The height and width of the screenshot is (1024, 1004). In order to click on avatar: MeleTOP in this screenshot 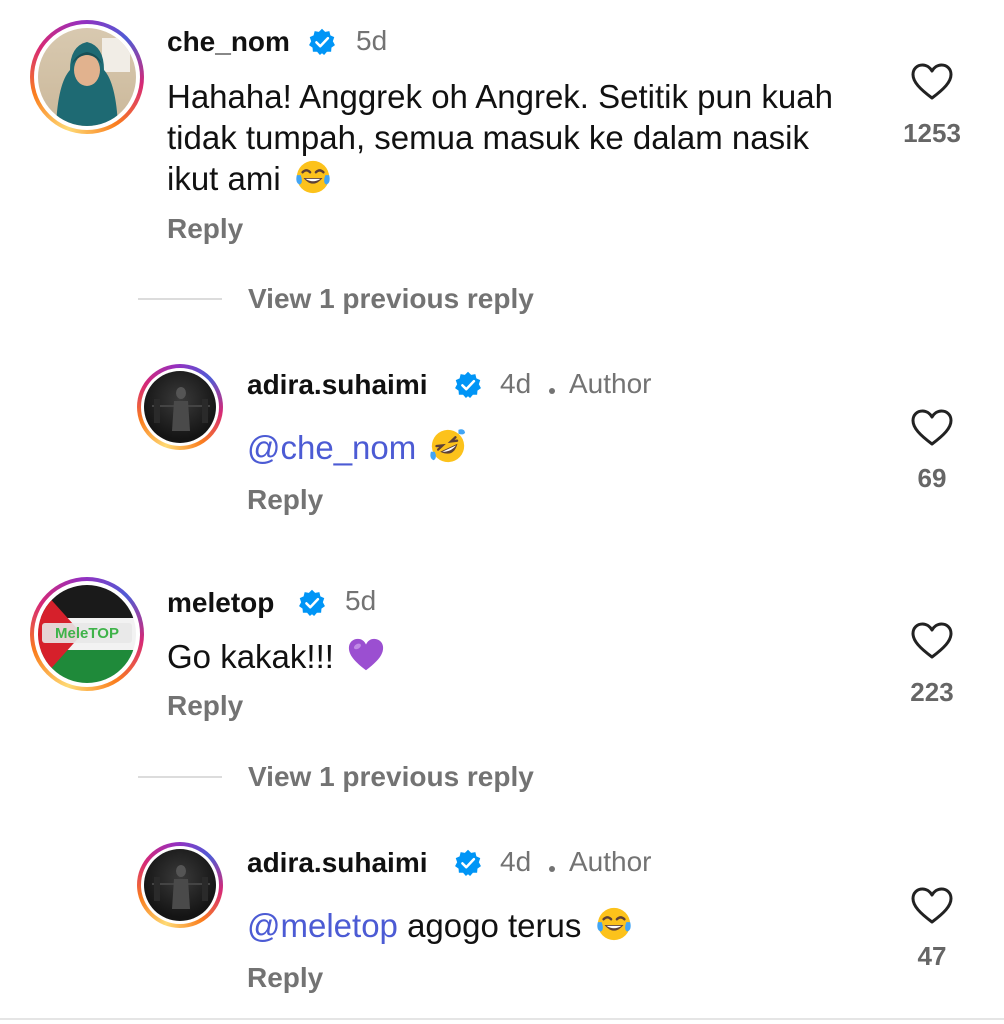, I will do `click(87, 634)`.